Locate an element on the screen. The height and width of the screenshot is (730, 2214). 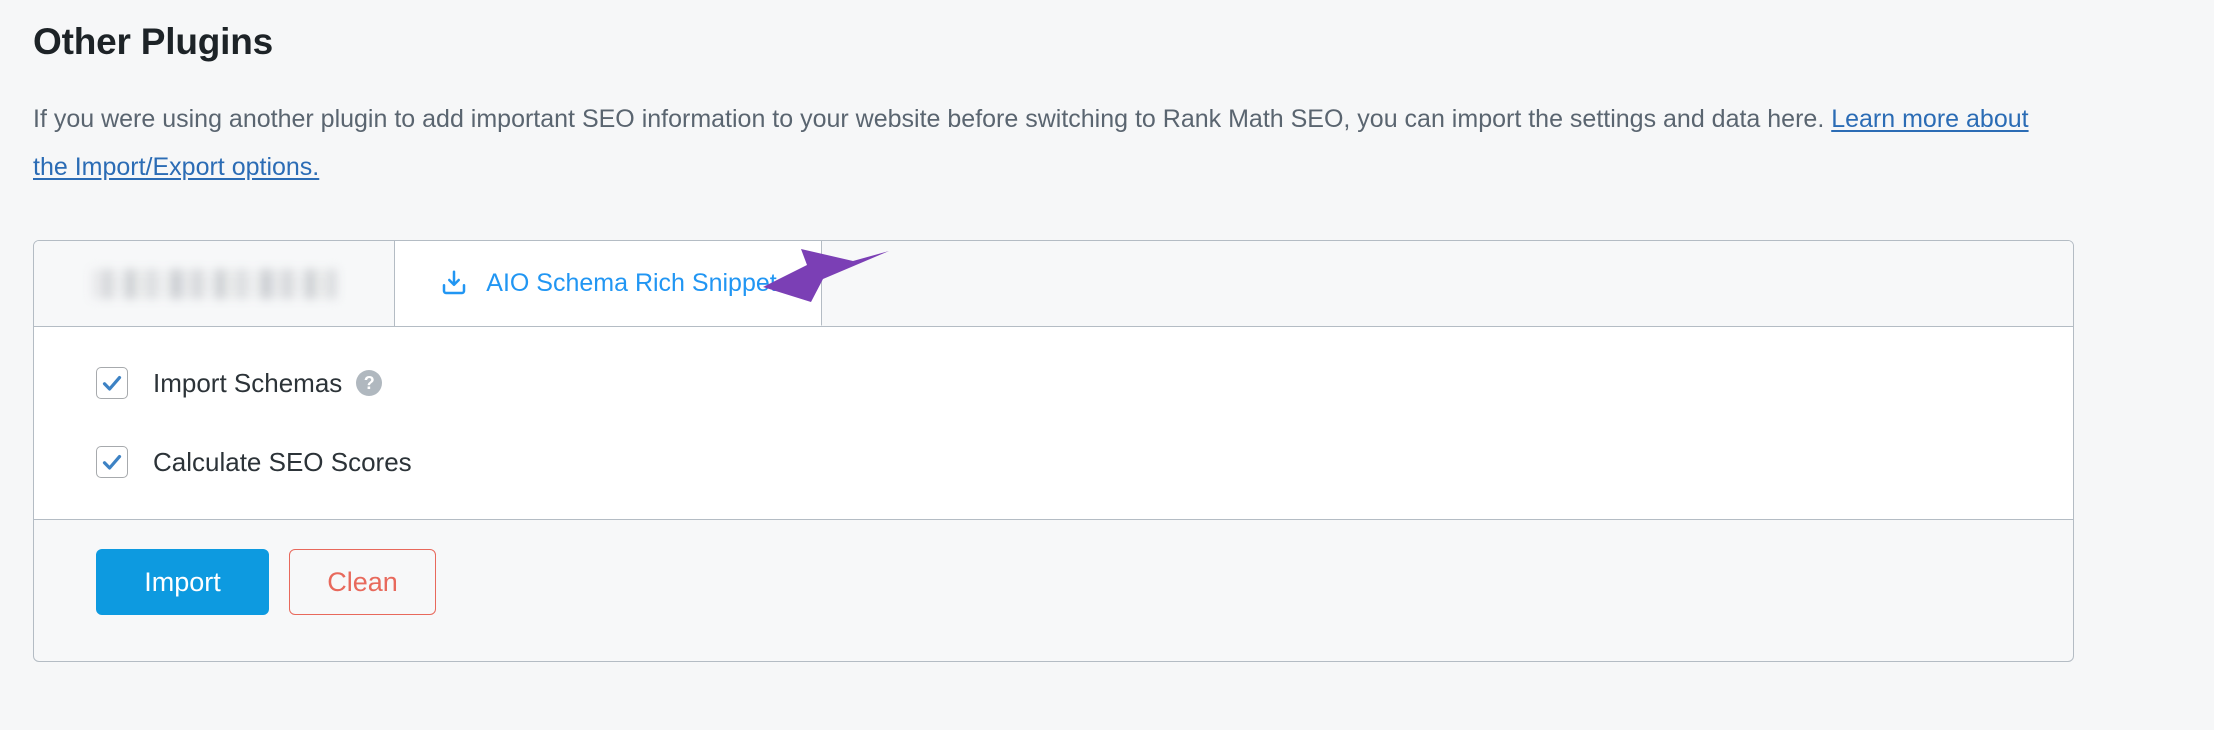
label-calculate-seo-scores: Calculate SEO Scores is located at coordinates (282, 461).